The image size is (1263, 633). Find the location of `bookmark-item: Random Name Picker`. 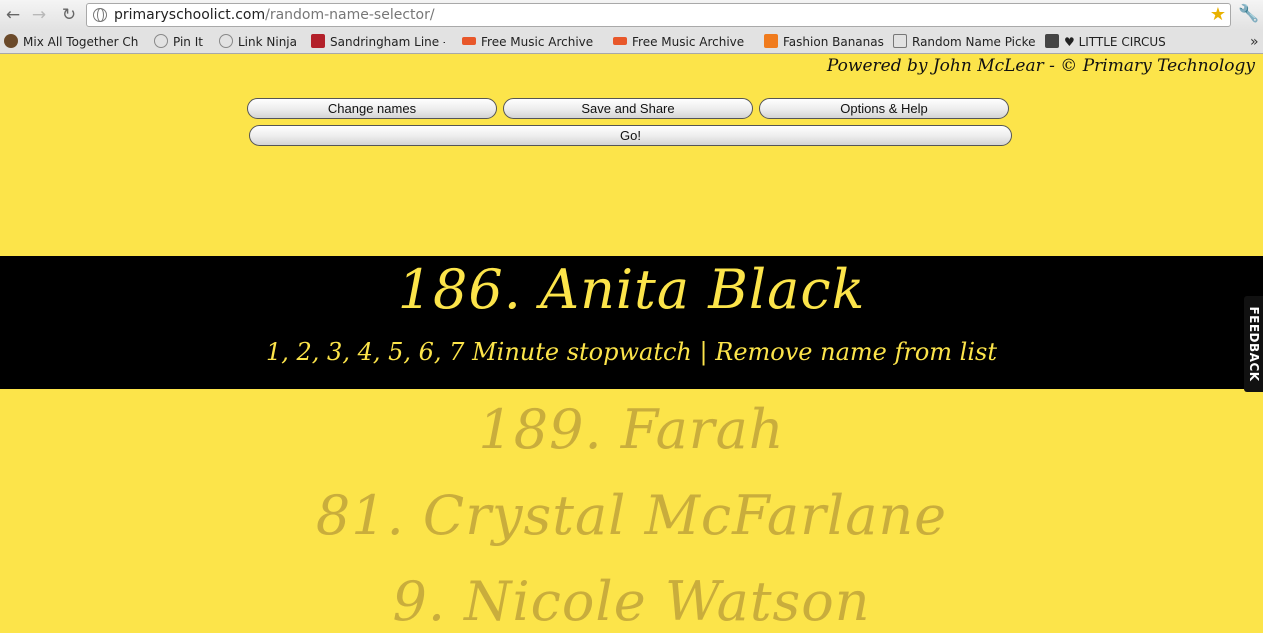

bookmark-item: Random Name Picker is located at coordinates (964, 42).